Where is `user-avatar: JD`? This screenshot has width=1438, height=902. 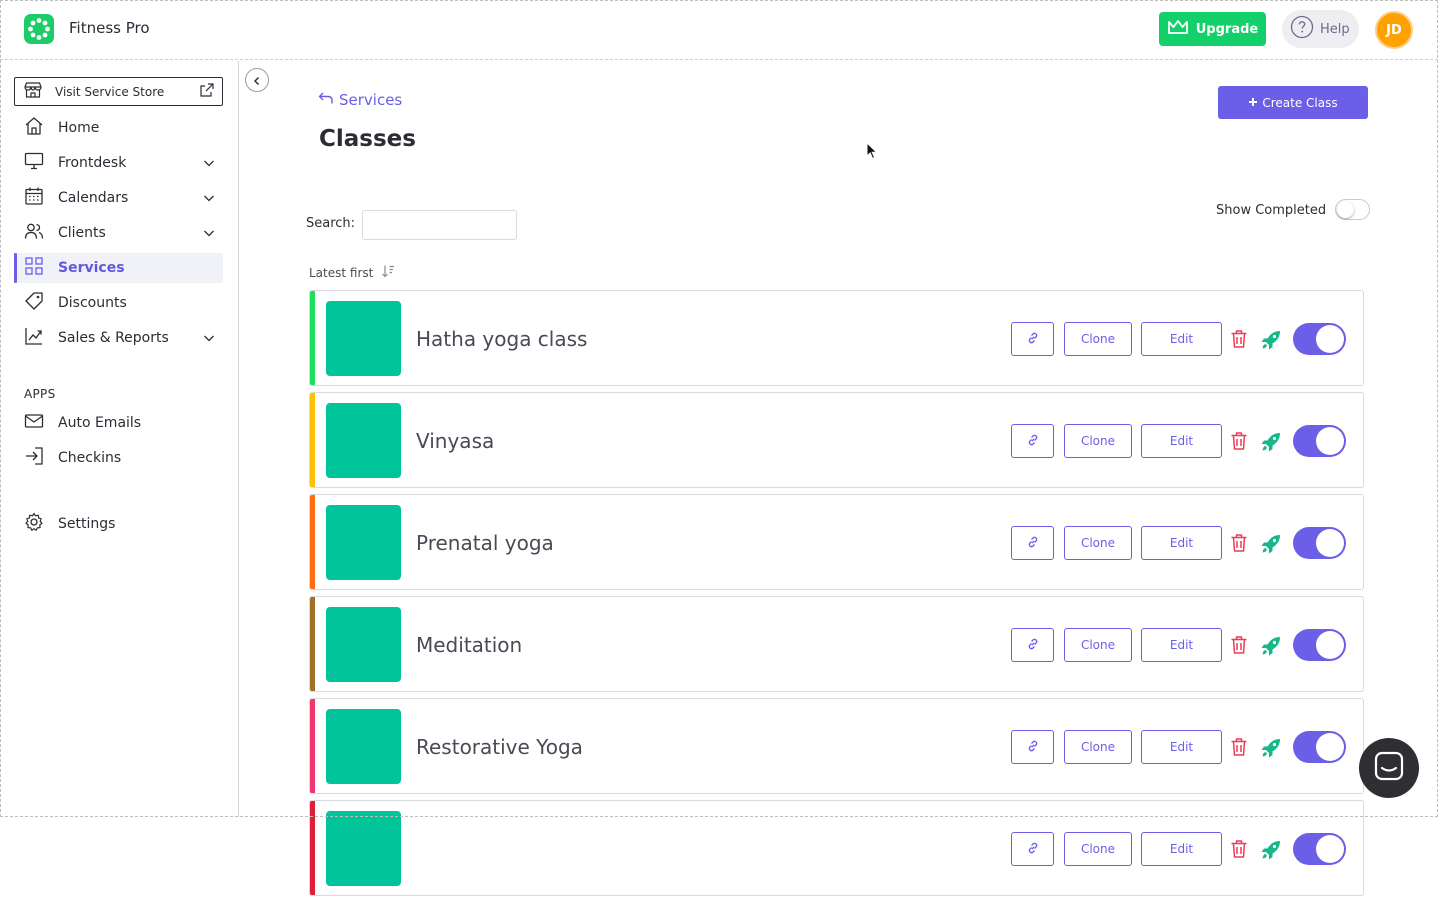
user-avatar: JD is located at coordinates (1394, 30).